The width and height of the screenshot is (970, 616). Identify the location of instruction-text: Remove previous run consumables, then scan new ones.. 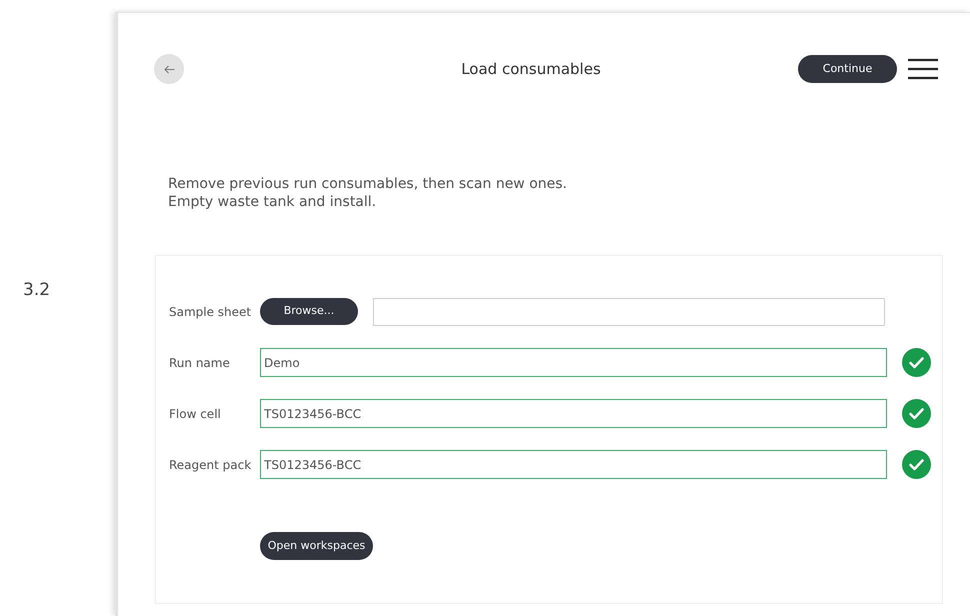
(368, 184).